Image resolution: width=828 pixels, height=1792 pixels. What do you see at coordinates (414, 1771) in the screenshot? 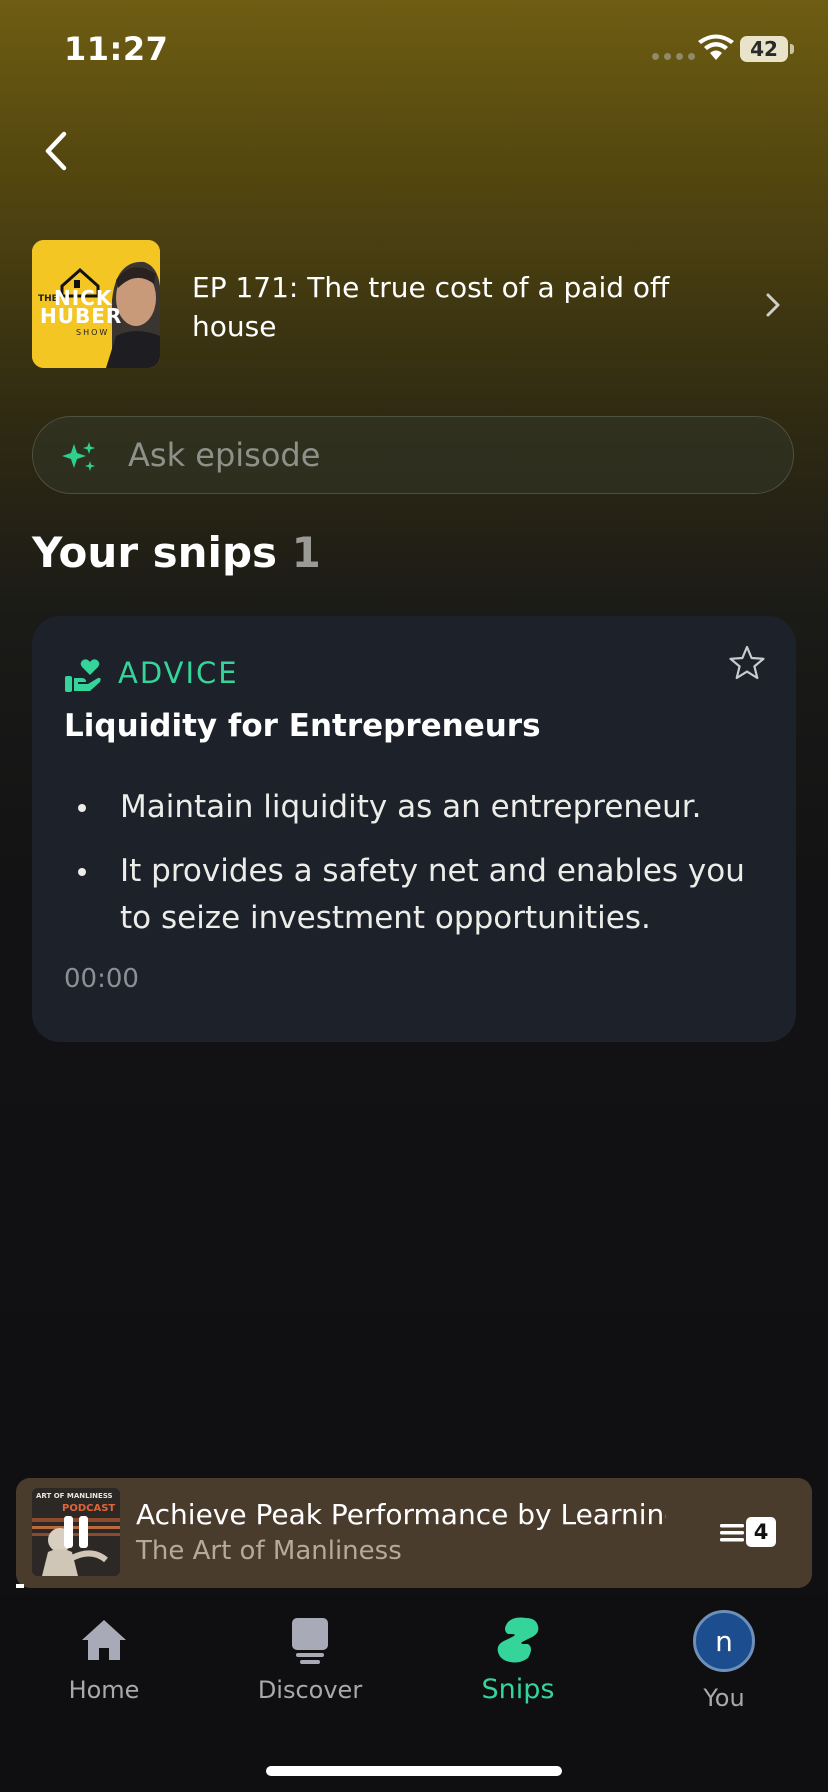
I see `home-indicator` at bounding box center [414, 1771].